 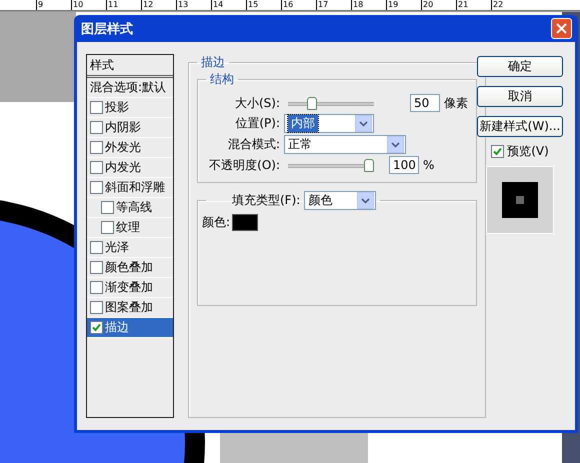 What do you see at coordinates (520, 200) in the screenshot?
I see `preview-thumbnail` at bounding box center [520, 200].